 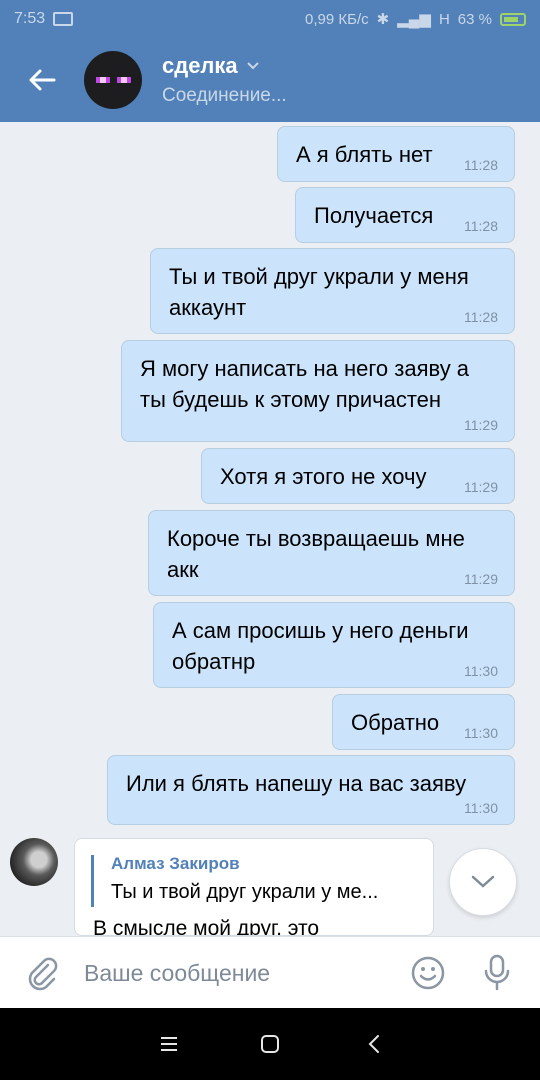 I want to click on network-type: H, so click(x=444, y=19).